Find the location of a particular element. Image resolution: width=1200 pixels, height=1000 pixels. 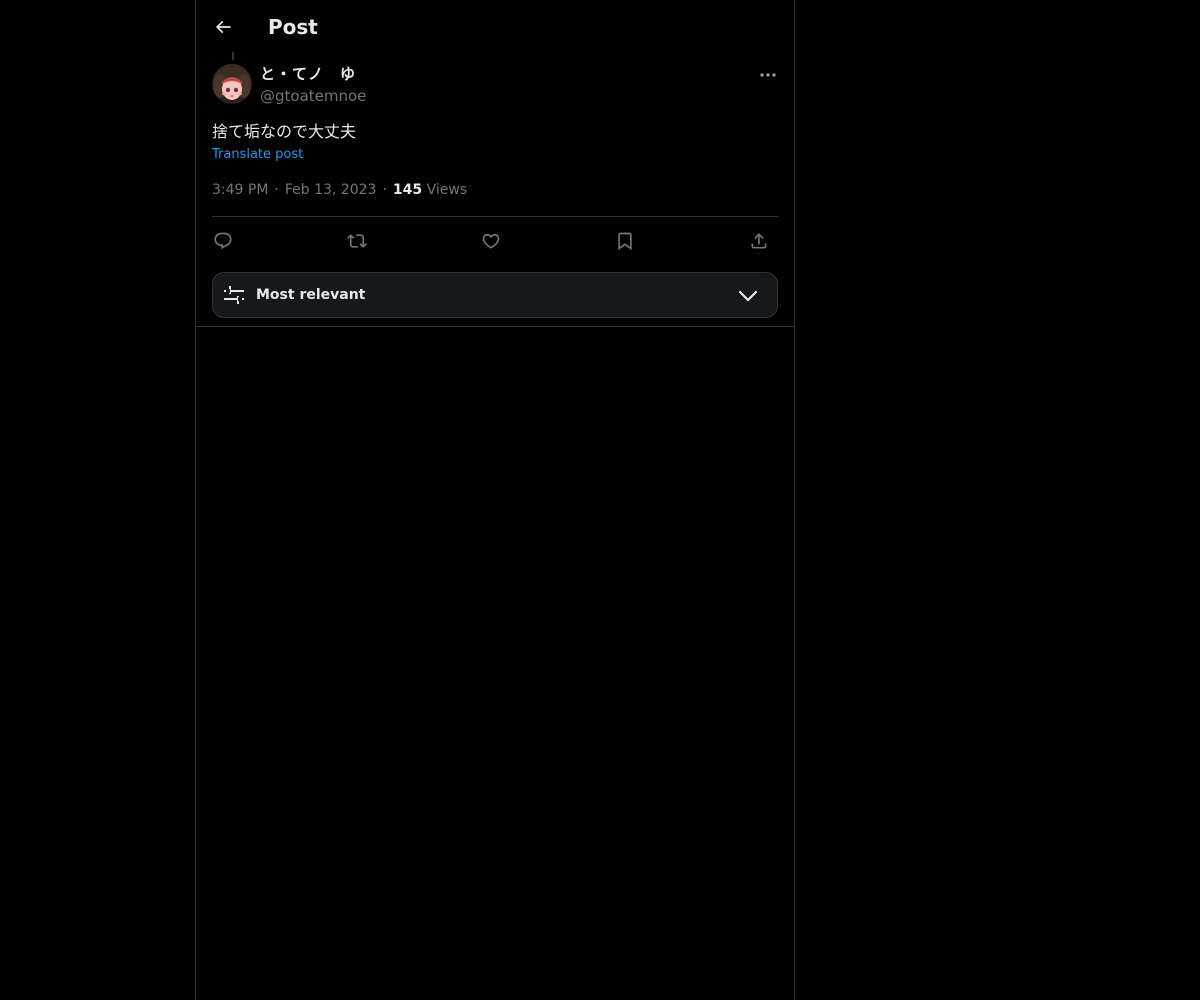

views-label: Views is located at coordinates (447, 190).